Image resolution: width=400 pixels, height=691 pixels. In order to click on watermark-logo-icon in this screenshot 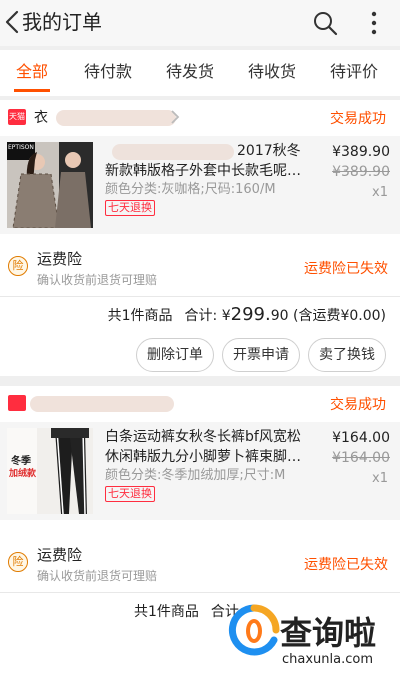, I will do `click(254, 630)`.